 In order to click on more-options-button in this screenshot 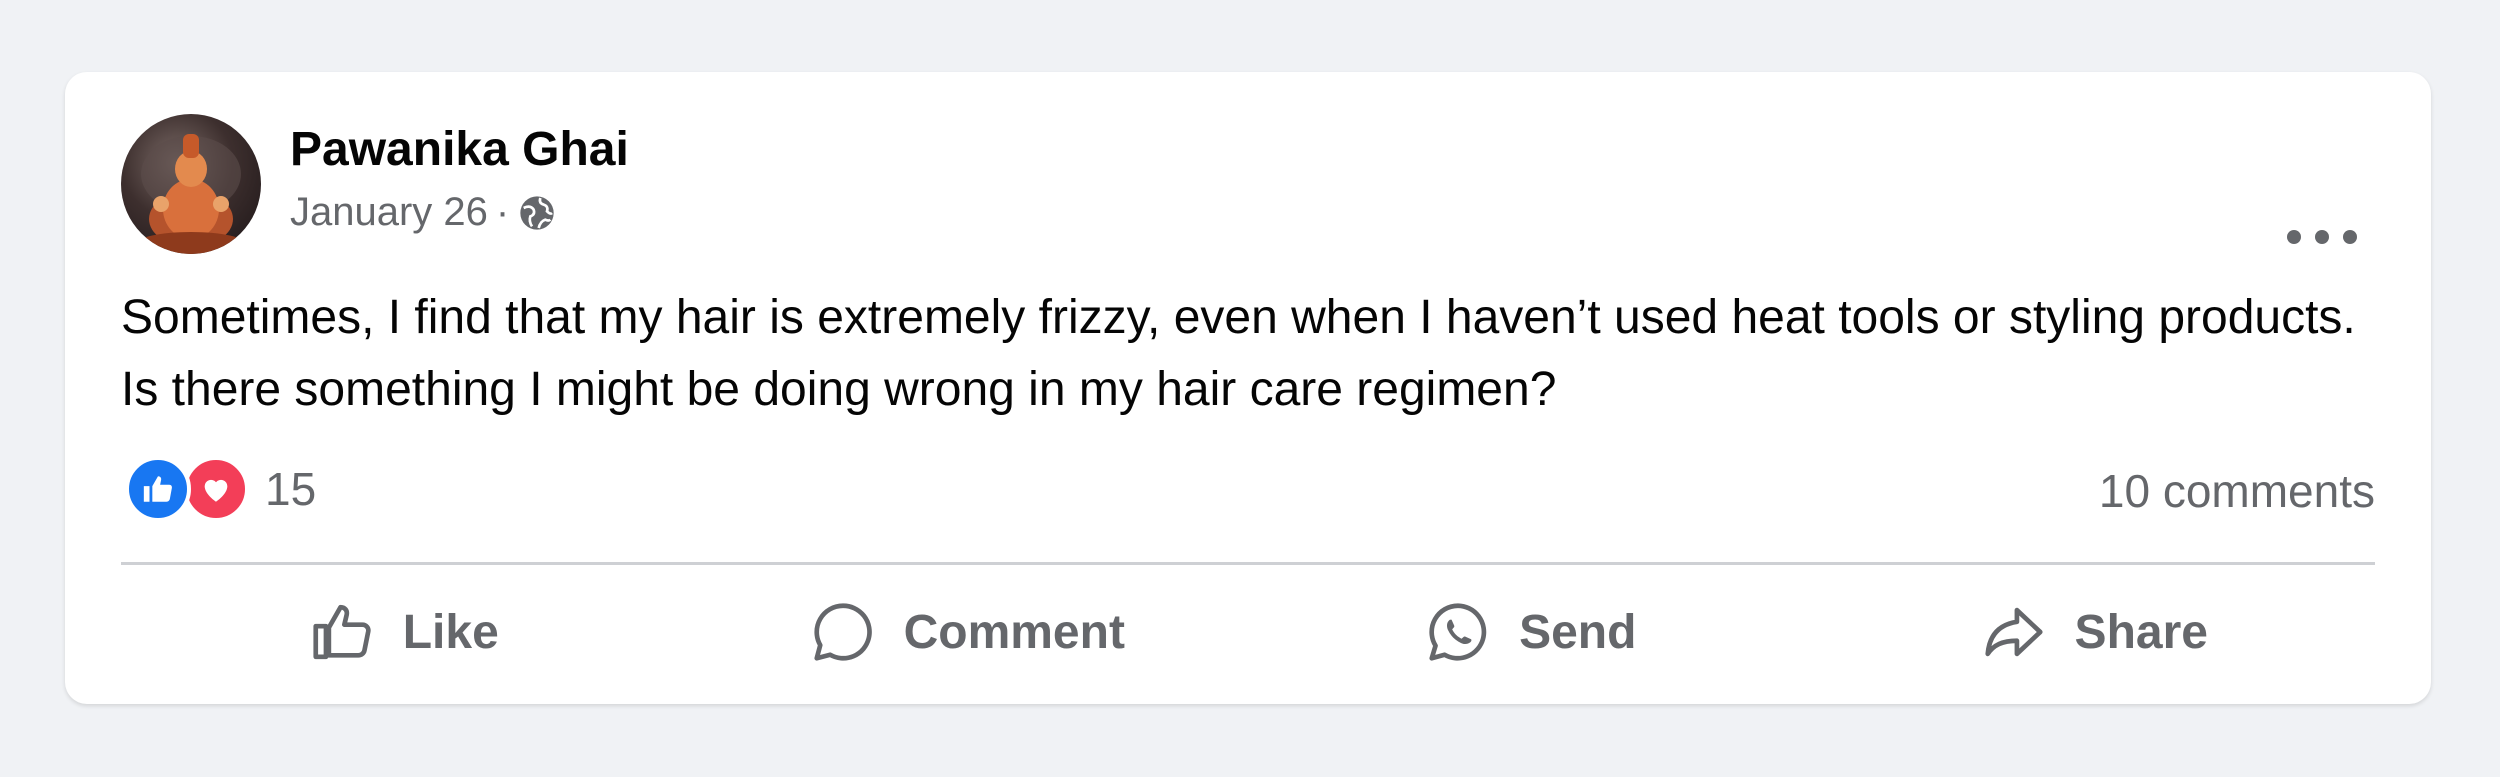, I will do `click(2322, 237)`.